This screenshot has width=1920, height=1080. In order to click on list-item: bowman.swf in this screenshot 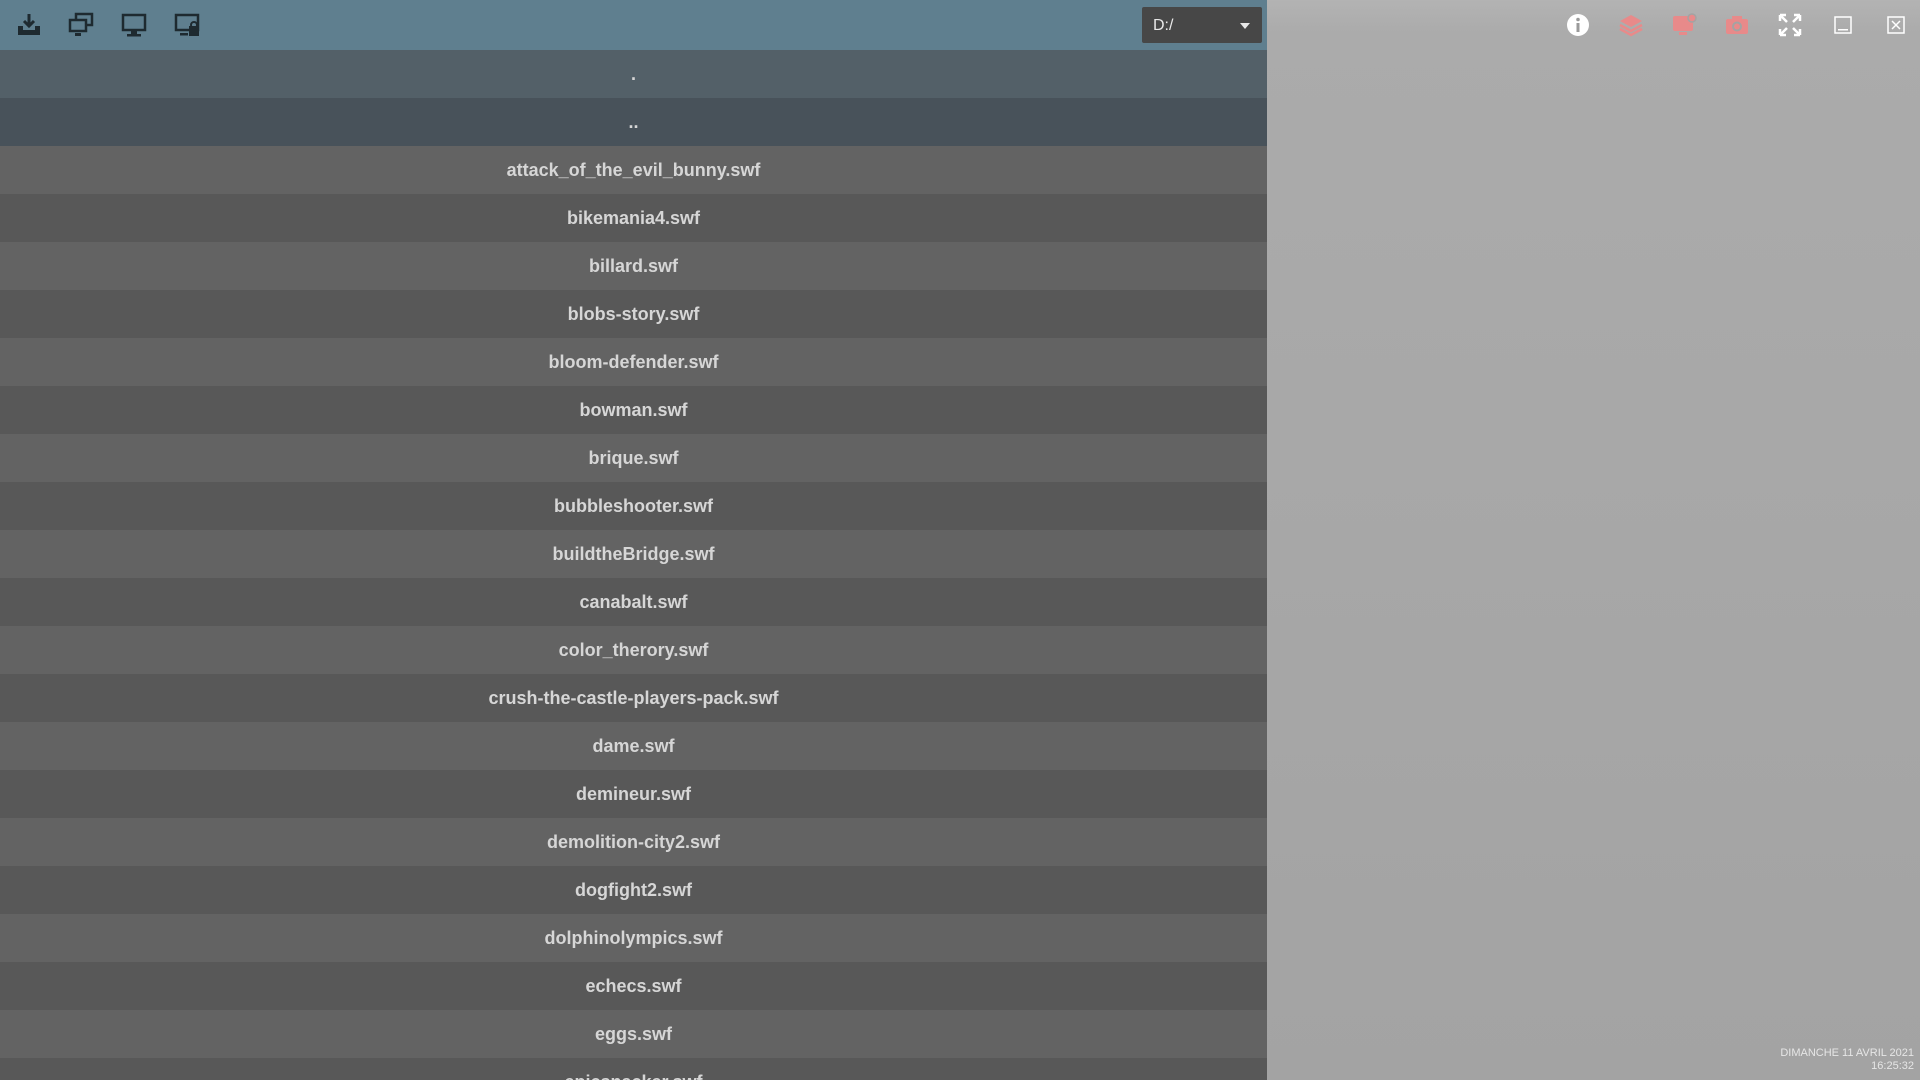, I will do `click(633, 410)`.